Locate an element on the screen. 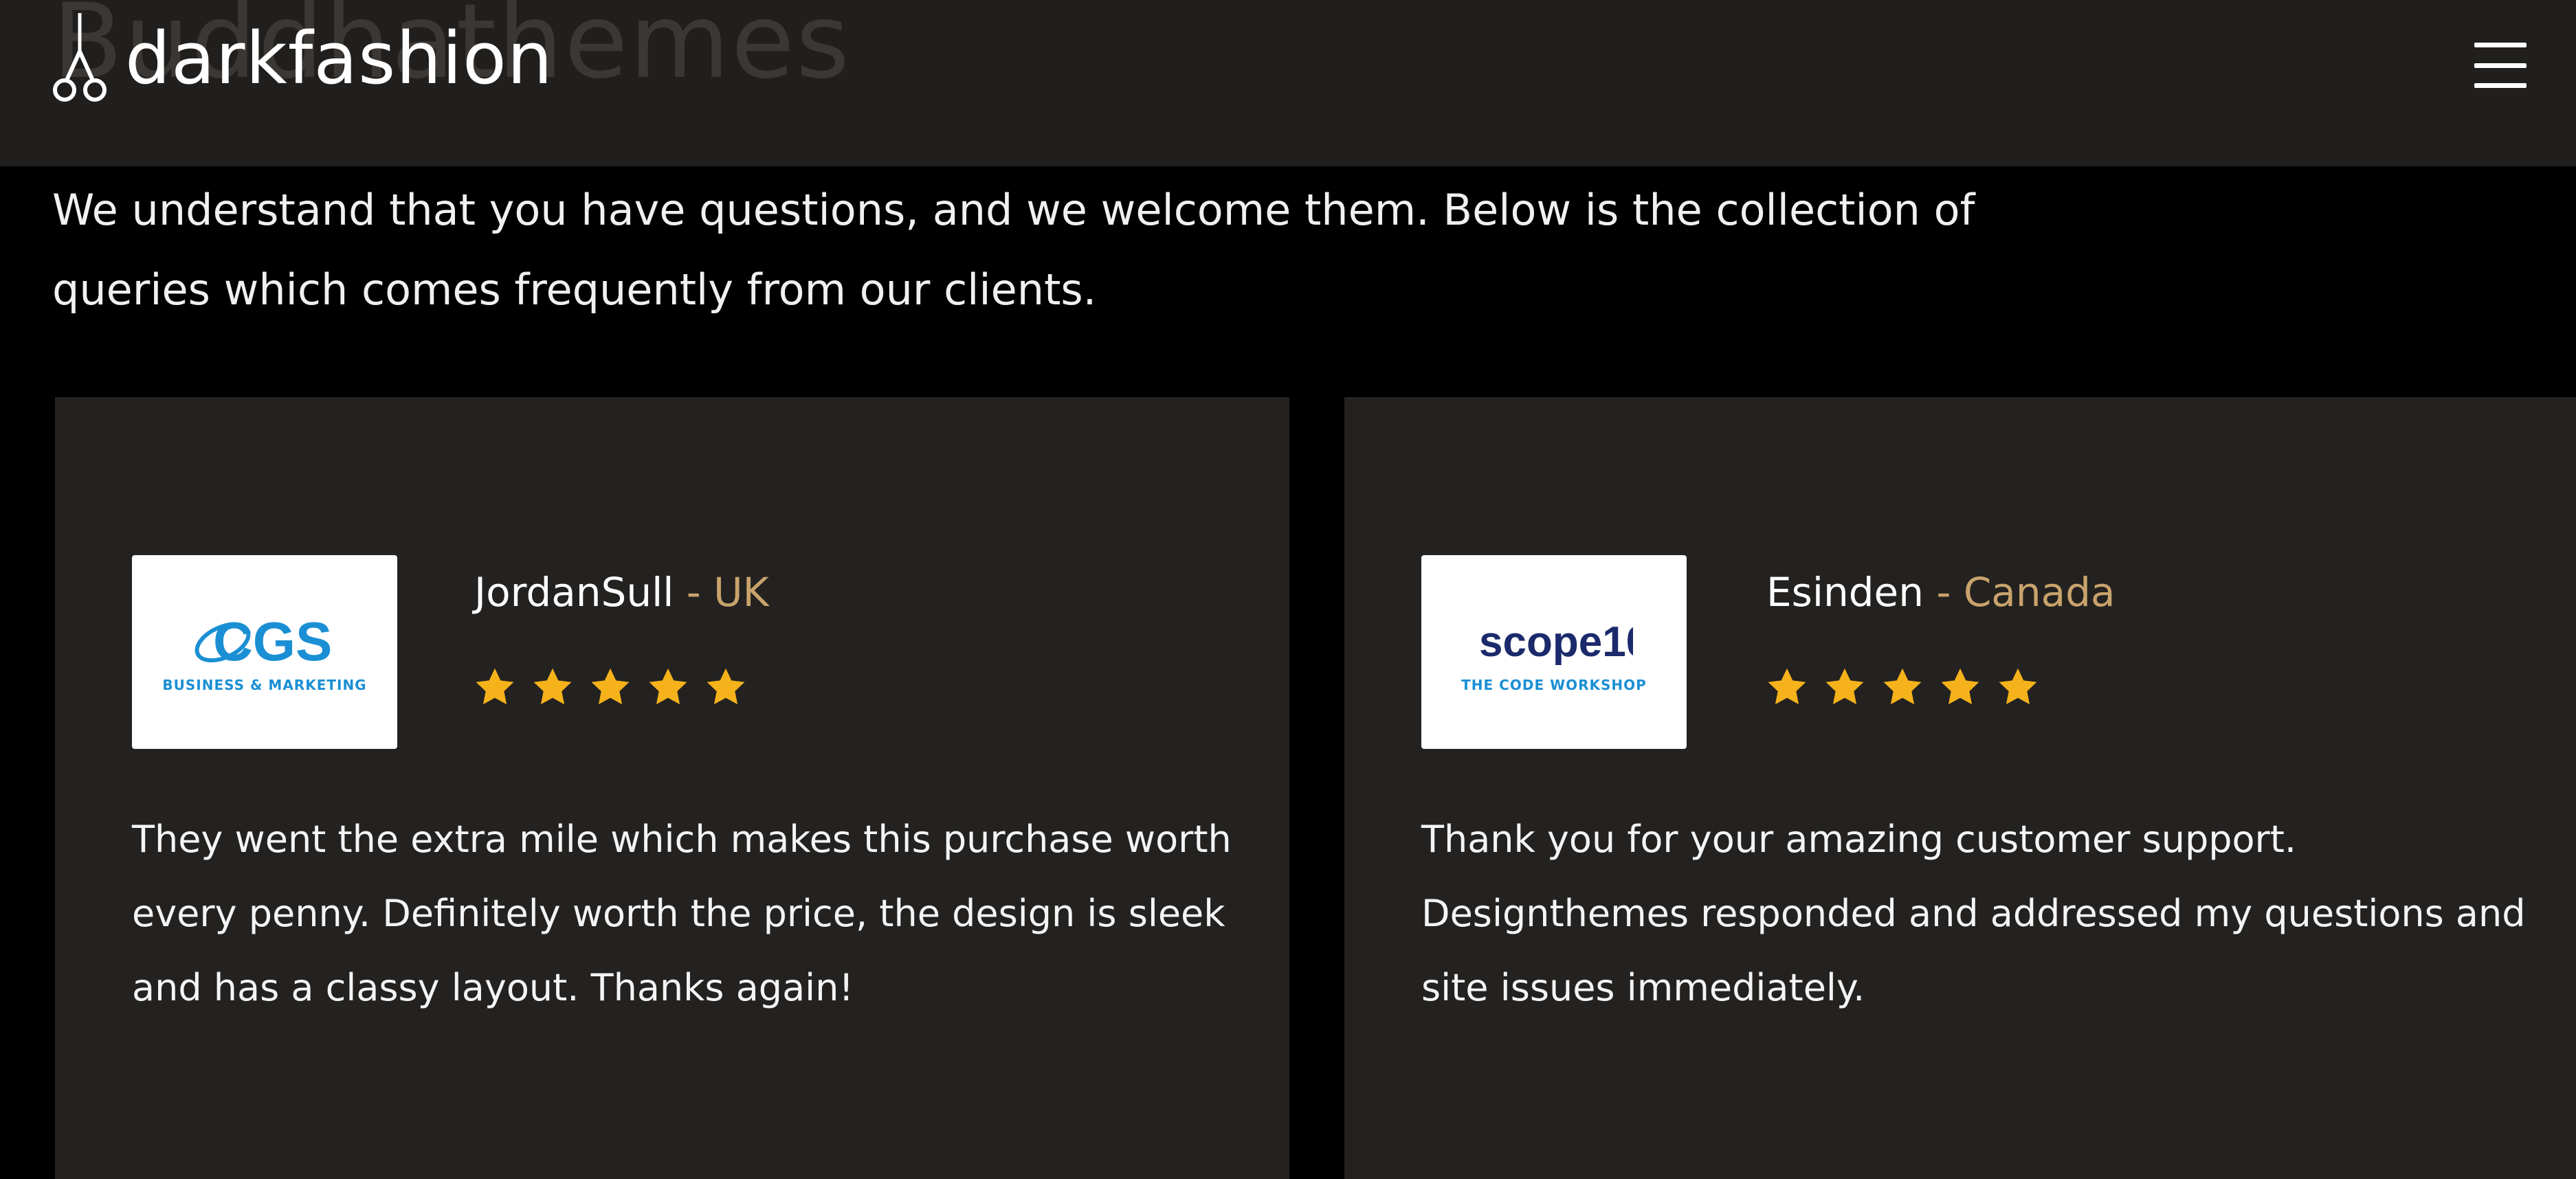 This screenshot has height=1179, width=2576. brand-name: darkfashion is located at coordinates (339, 58).